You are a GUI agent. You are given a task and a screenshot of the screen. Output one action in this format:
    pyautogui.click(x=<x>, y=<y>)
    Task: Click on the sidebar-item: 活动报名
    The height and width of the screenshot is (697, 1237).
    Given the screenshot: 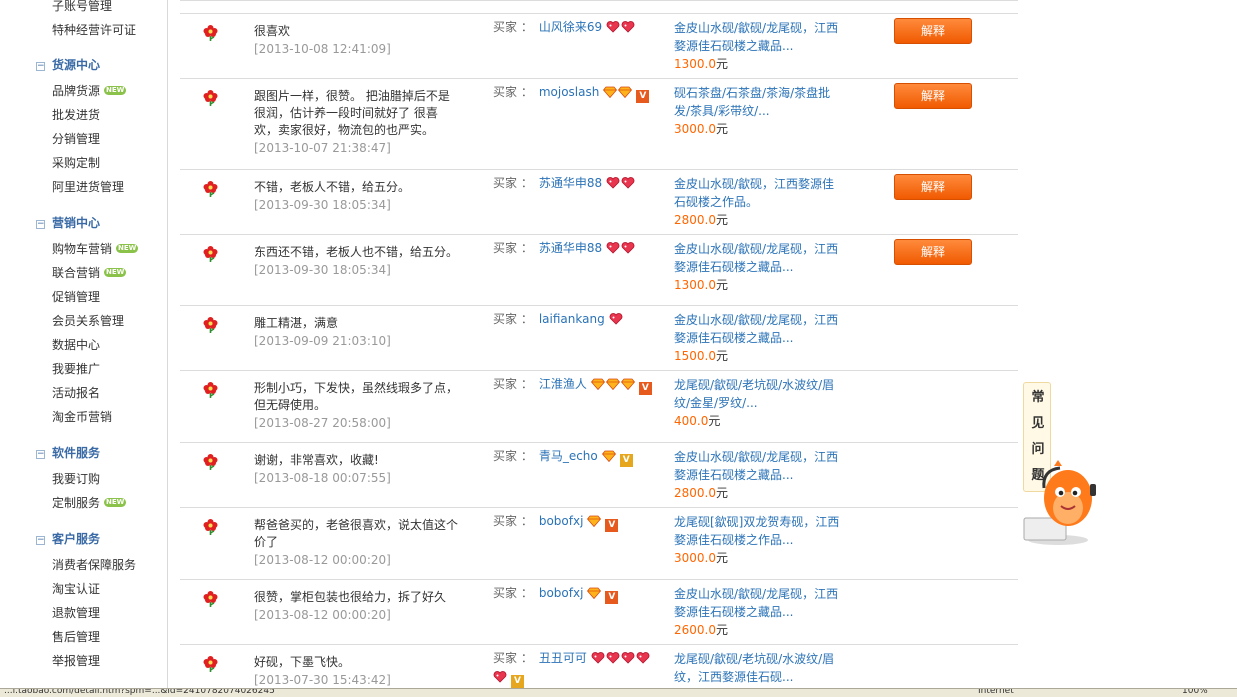 What is the action you would take?
    pyautogui.click(x=76, y=393)
    